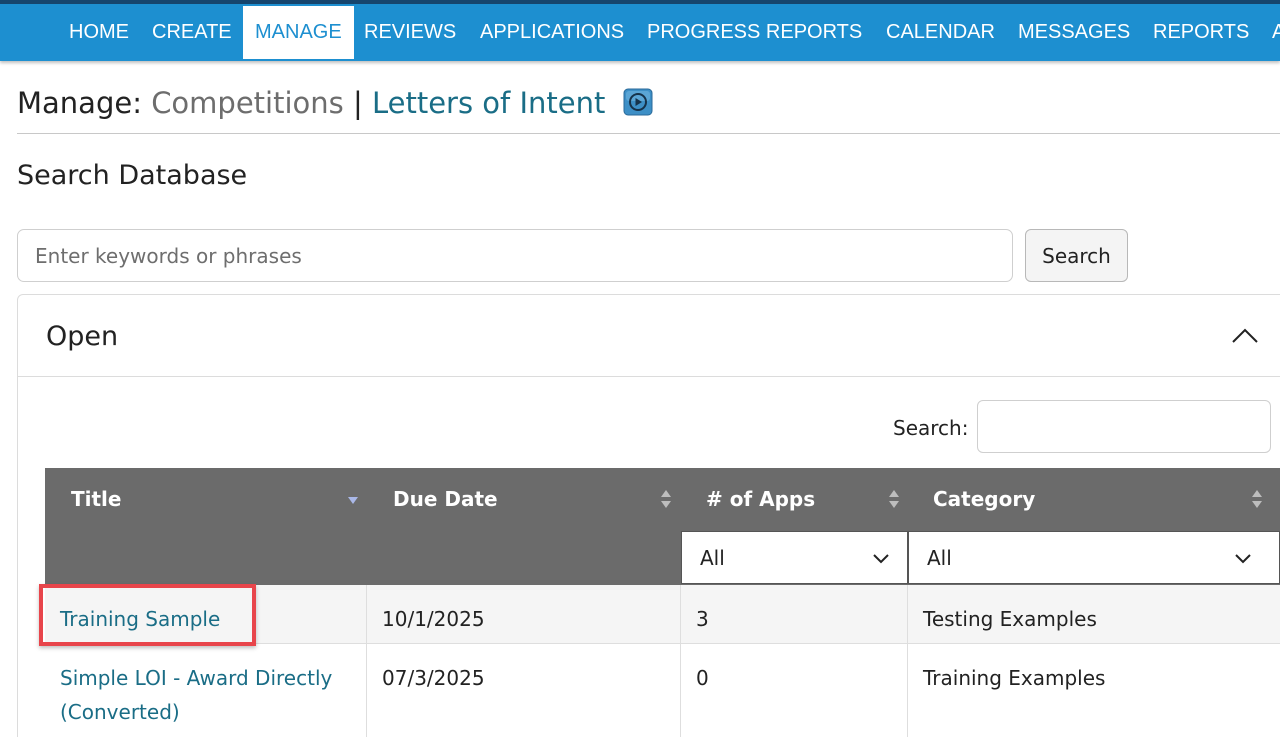 The width and height of the screenshot is (1280, 737). Describe the element at coordinates (638, 102) in the screenshot. I see `play-video-icon` at that location.